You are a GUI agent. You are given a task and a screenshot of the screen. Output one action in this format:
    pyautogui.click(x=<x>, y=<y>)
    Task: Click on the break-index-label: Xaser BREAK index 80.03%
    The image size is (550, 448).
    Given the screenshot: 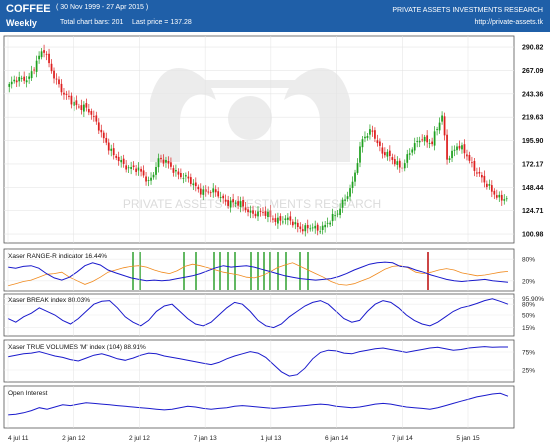 What is the action you would take?
    pyautogui.click(x=49, y=300)
    